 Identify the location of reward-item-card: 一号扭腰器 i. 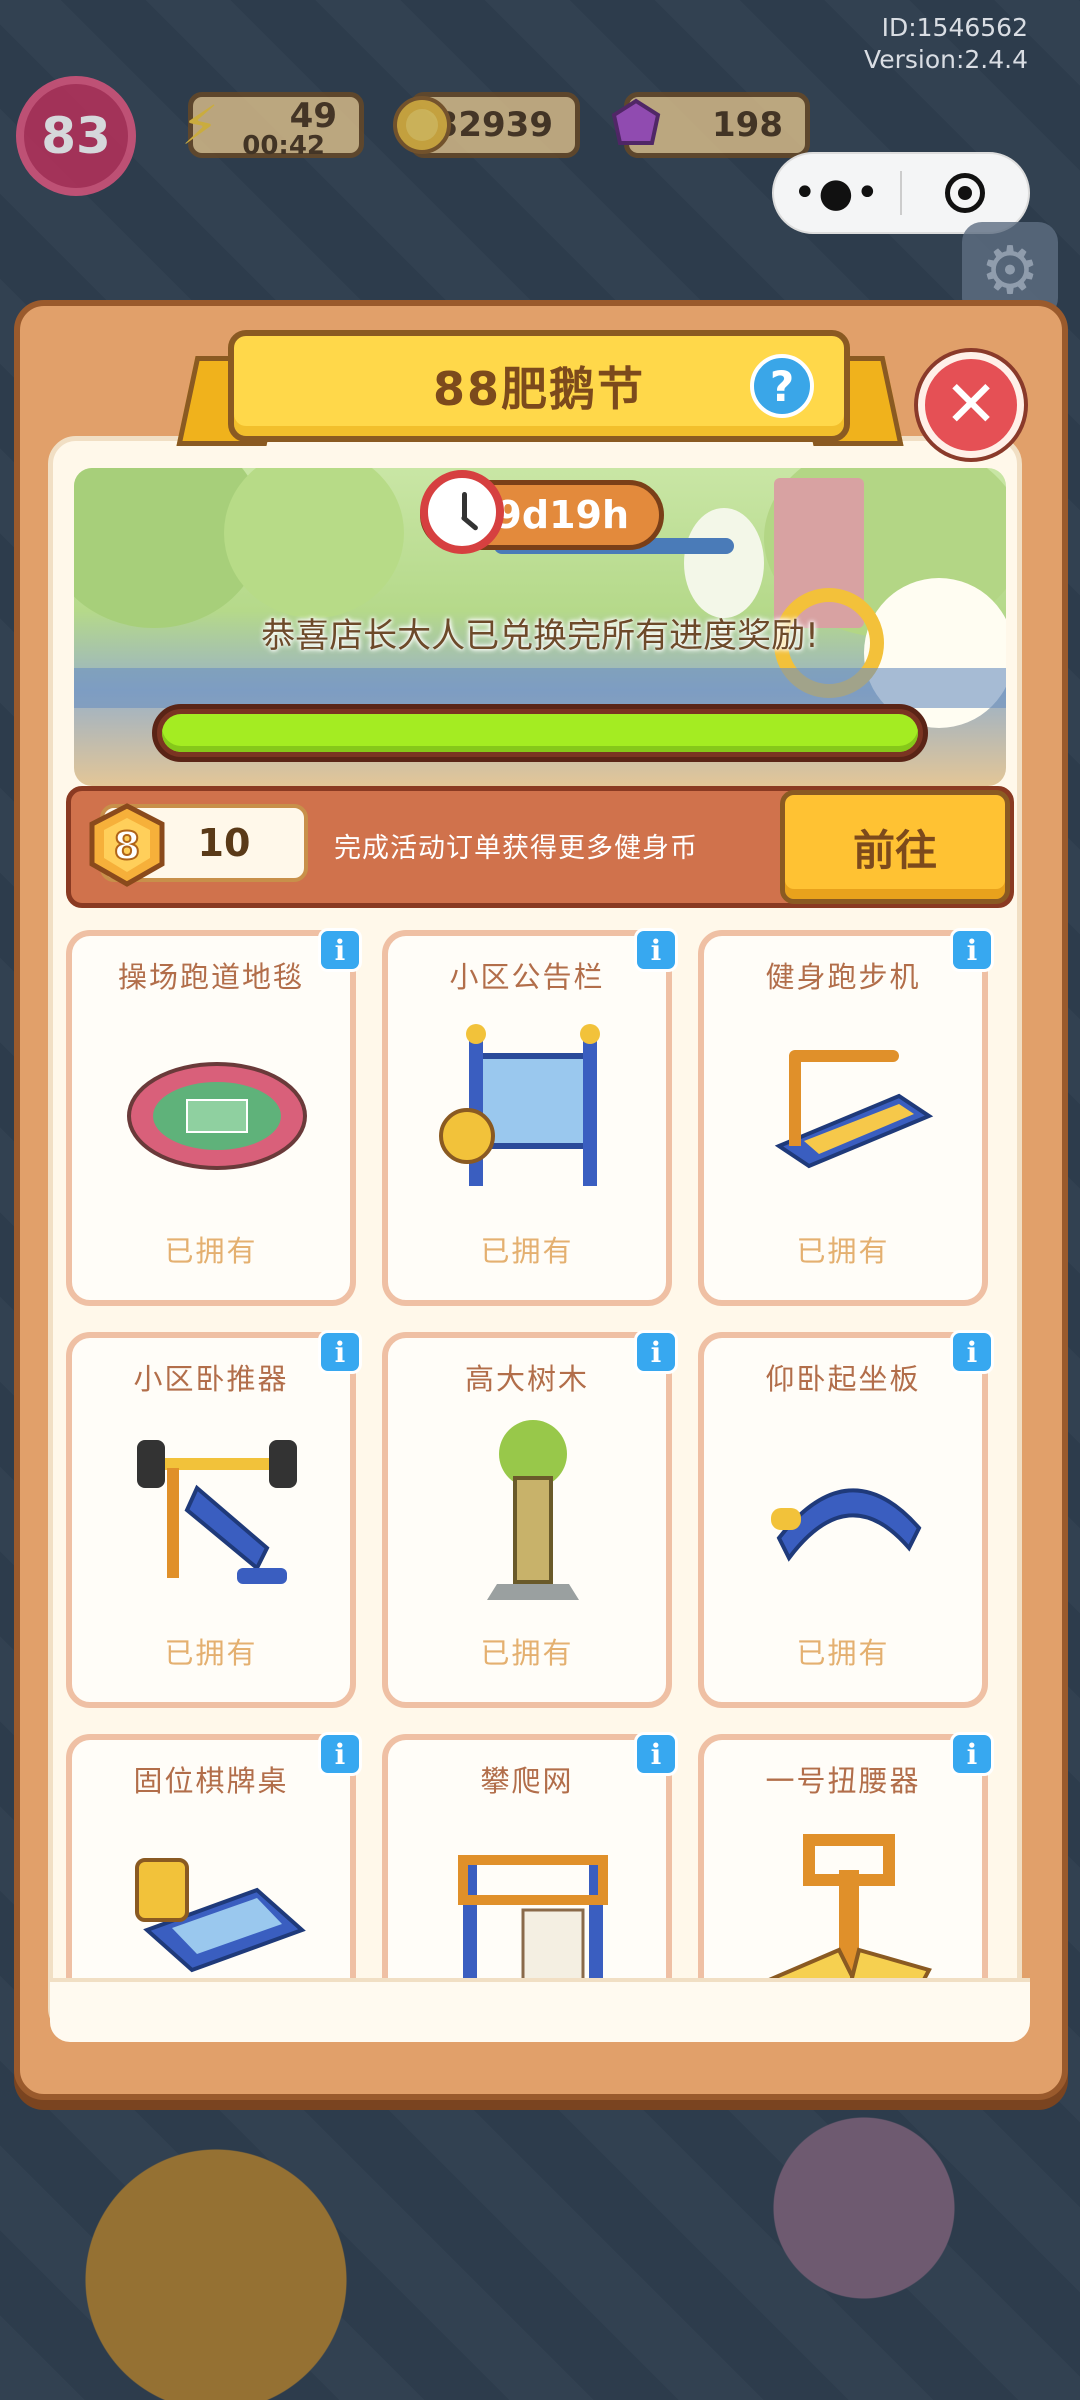
(846, 1855).